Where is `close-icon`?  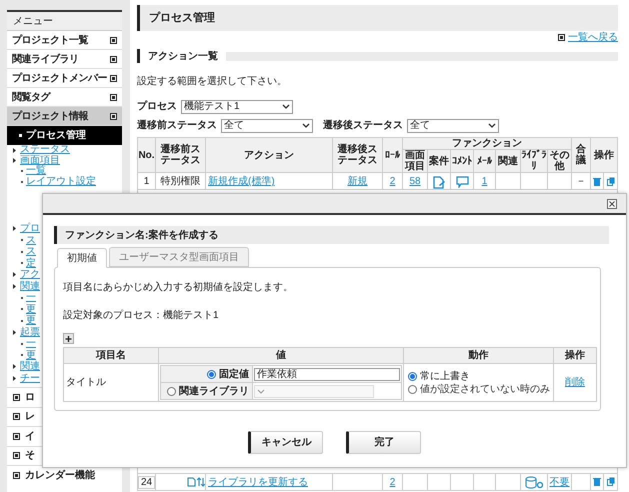 close-icon is located at coordinates (612, 203).